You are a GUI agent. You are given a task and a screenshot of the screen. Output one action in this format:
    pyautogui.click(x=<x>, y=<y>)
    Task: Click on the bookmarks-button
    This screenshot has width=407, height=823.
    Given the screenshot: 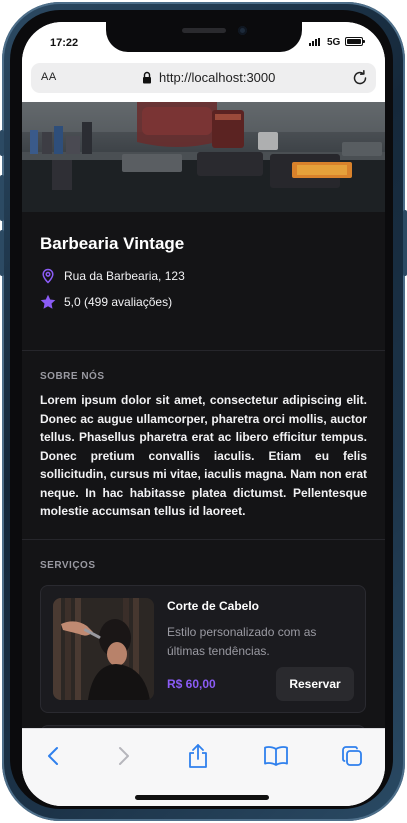 What is the action you would take?
    pyautogui.click(x=276, y=756)
    